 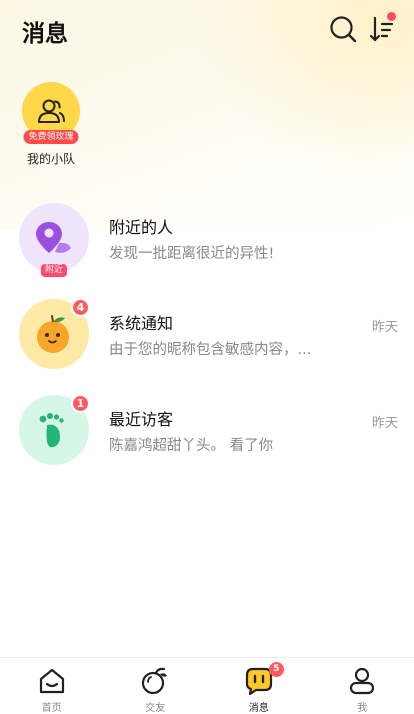 What do you see at coordinates (258, 708) in the screenshot?
I see `tab-label: 消息` at bounding box center [258, 708].